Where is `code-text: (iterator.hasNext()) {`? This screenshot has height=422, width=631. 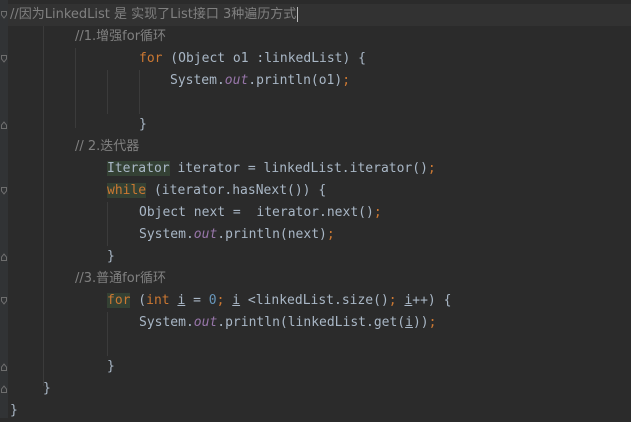 code-text: (iterator.hasNext()) { is located at coordinates (236, 190).